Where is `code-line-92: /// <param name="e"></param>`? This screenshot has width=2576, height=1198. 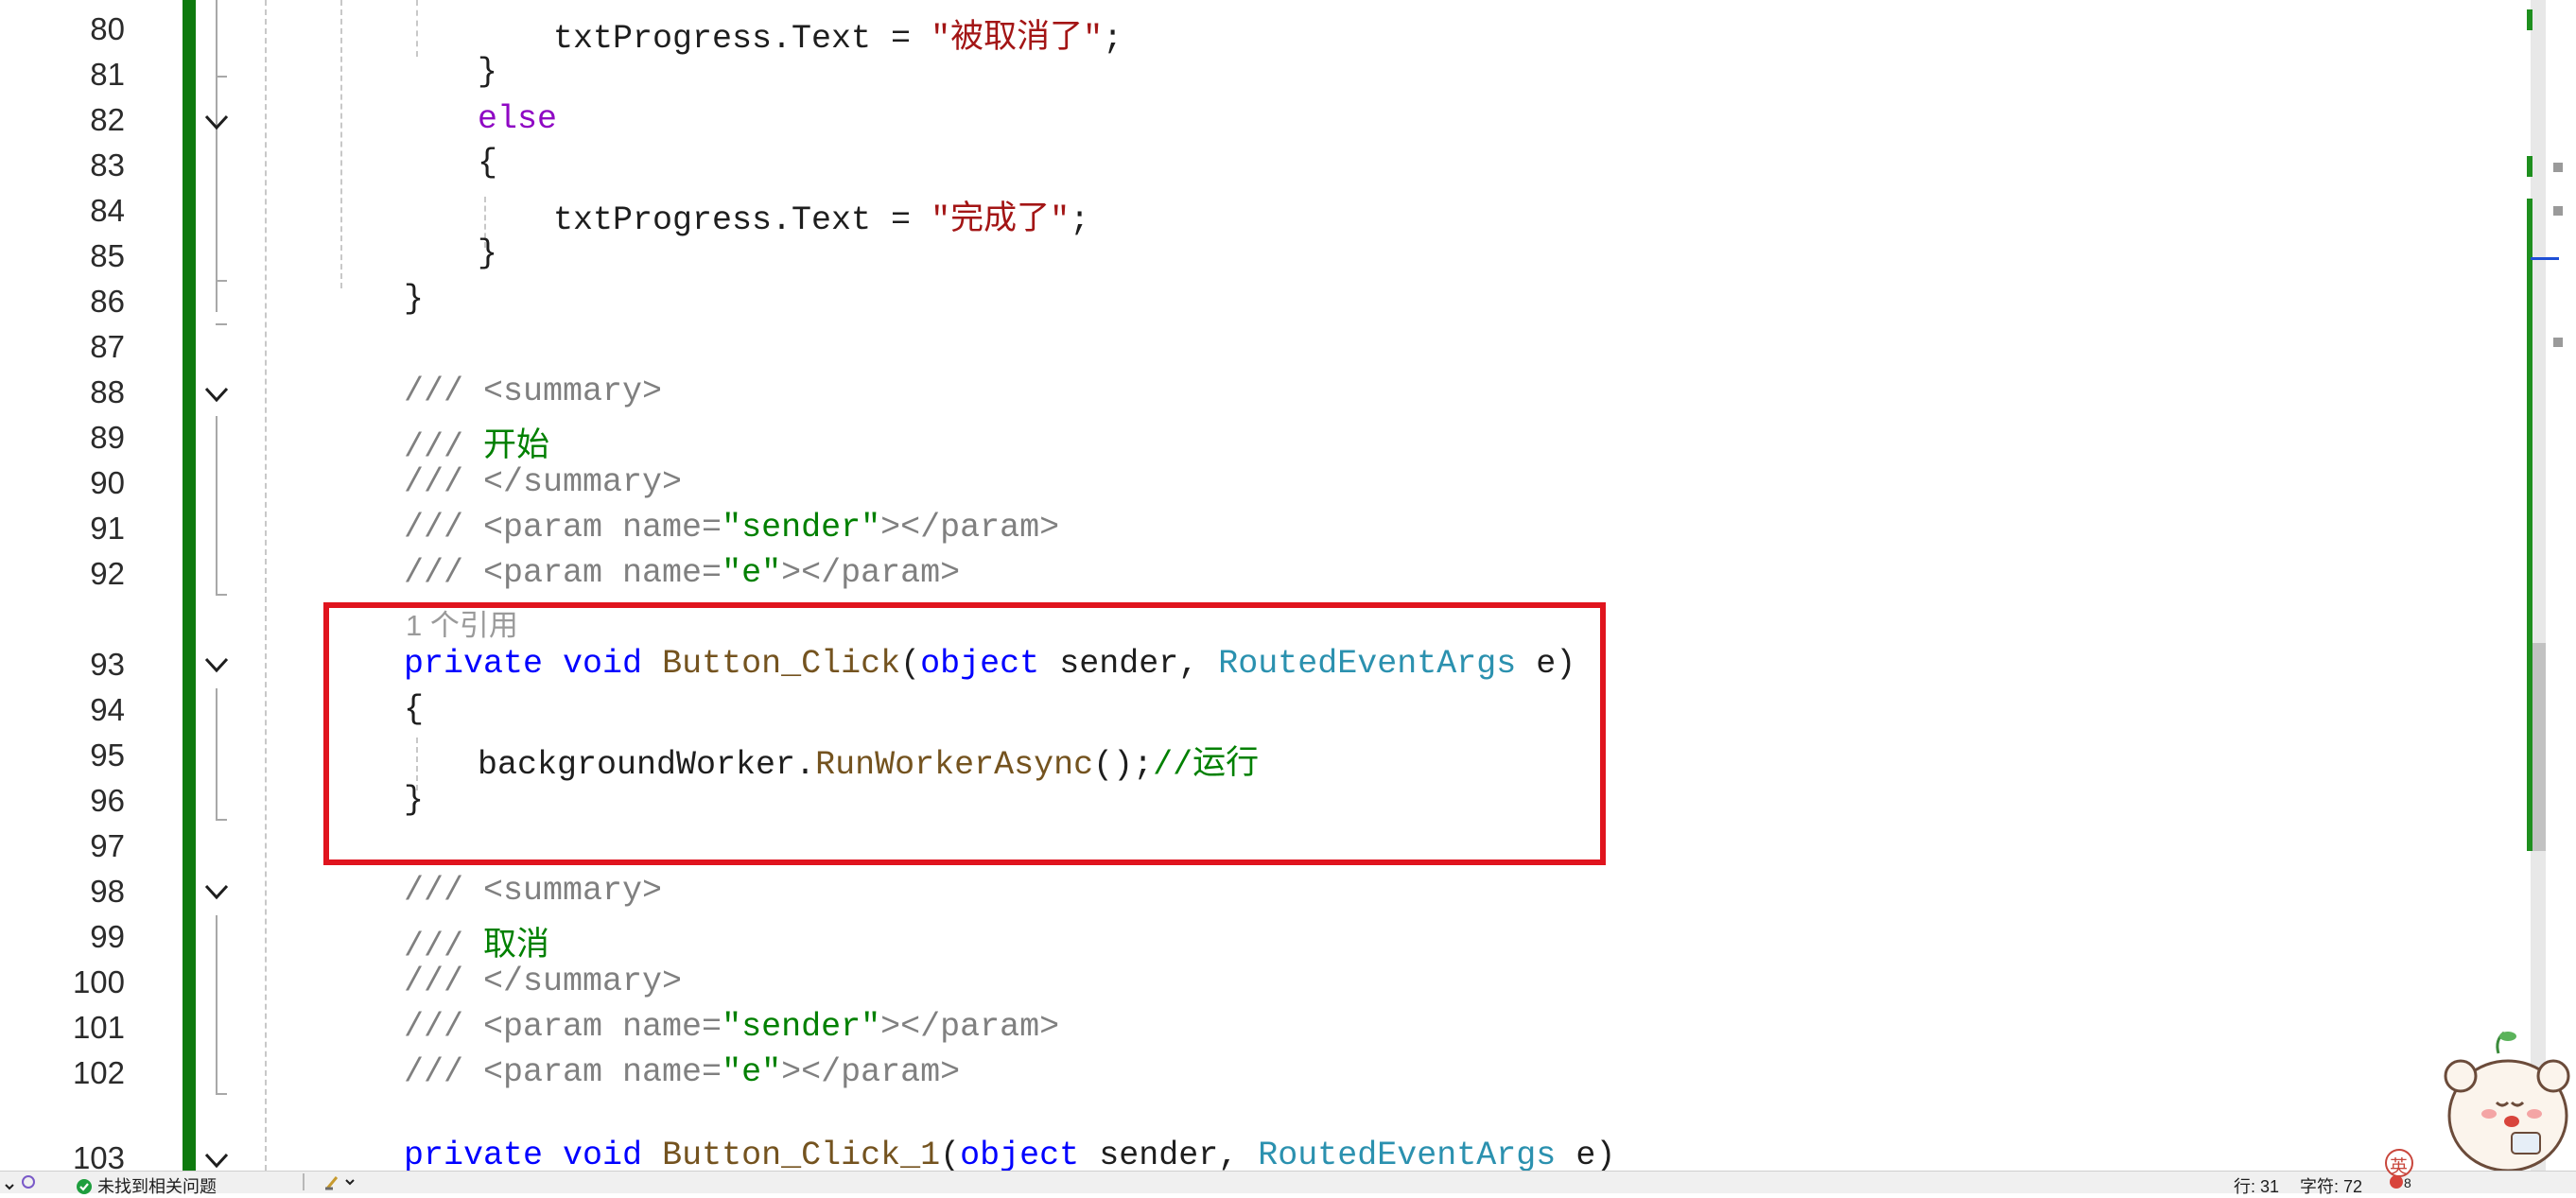
code-line-92: /// <param name="e"></param> is located at coordinates (682, 573).